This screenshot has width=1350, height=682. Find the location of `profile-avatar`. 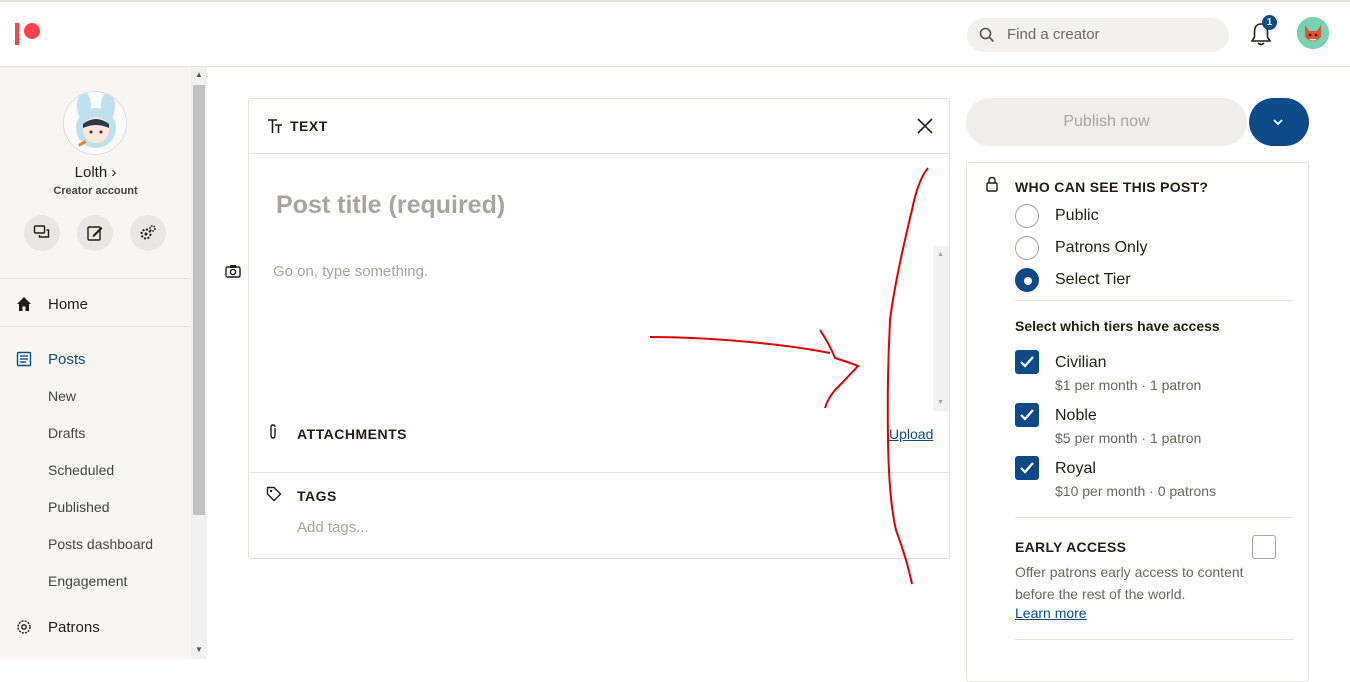

profile-avatar is located at coordinates (95, 123).